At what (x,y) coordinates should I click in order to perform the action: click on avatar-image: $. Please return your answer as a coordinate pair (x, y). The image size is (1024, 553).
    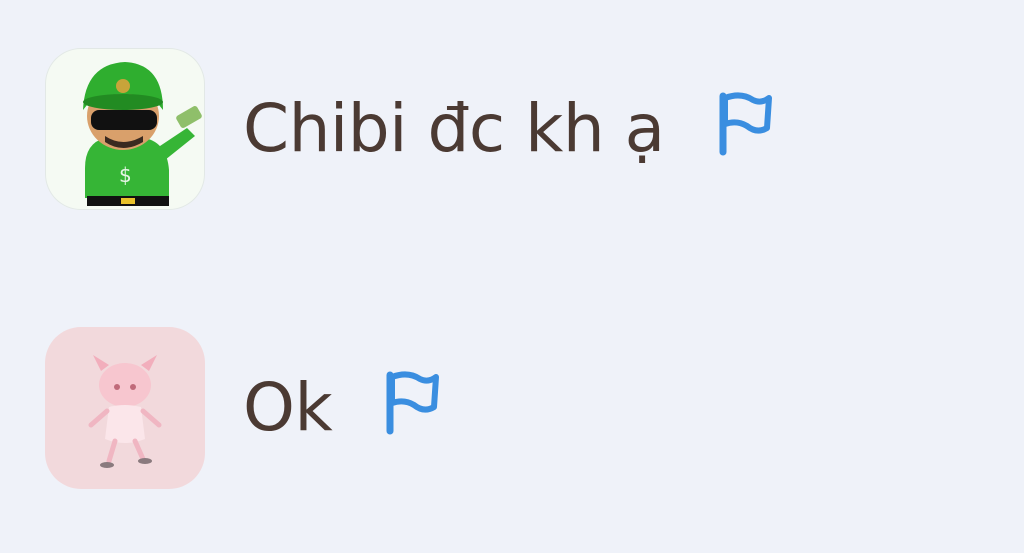
    Looking at the image, I should click on (142, 134).